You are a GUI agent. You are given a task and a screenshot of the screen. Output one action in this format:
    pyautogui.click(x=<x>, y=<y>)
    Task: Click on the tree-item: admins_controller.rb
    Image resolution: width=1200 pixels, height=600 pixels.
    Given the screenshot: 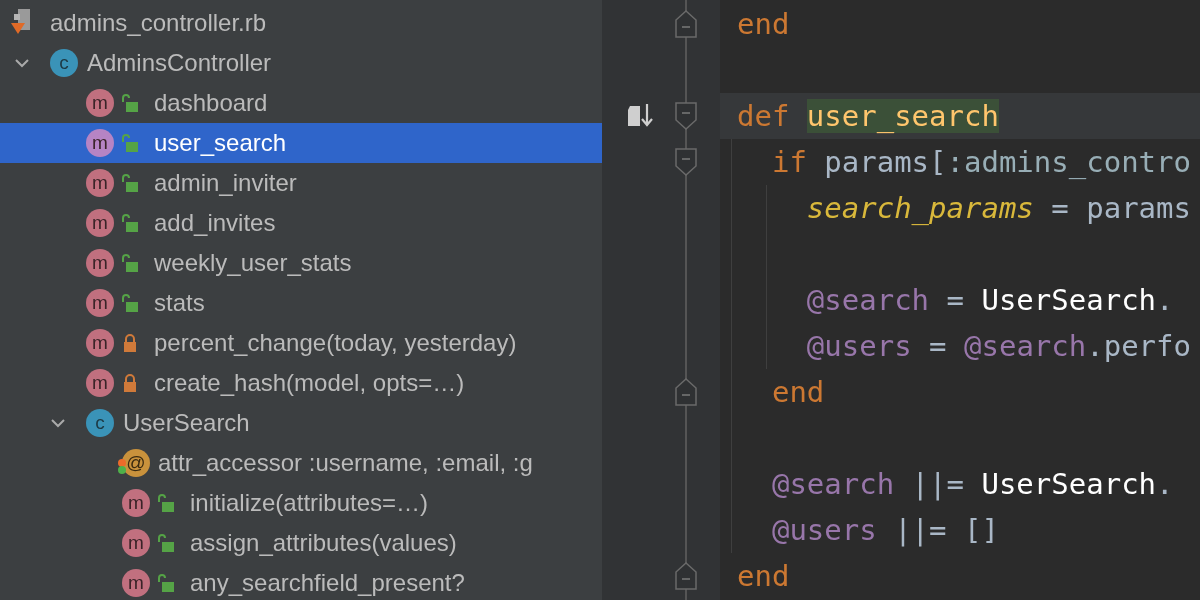 What is the action you would take?
    pyautogui.click(x=301, y=23)
    